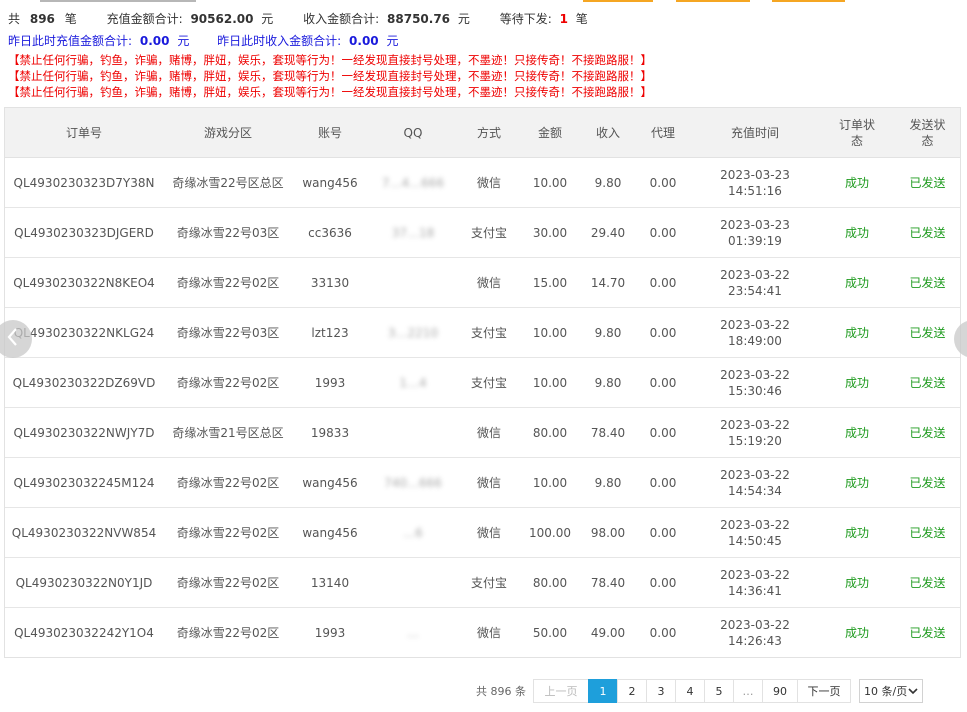 This screenshot has width=967, height=712. What do you see at coordinates (661, 691) in the screenshot?
I see `page-button-3: 3` at bounding box center [661, 691].